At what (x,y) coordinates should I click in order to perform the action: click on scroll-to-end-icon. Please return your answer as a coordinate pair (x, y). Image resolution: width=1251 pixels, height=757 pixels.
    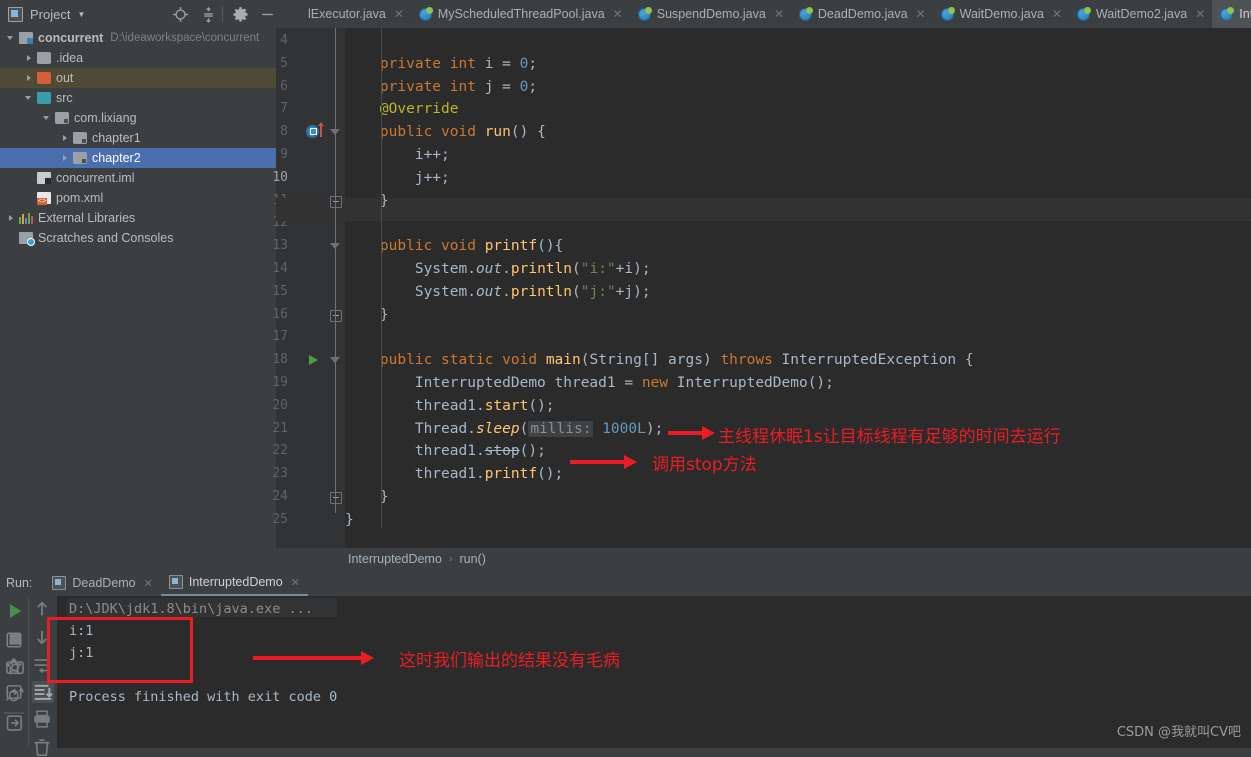
    Looking at the image, I should click on (43, 692).